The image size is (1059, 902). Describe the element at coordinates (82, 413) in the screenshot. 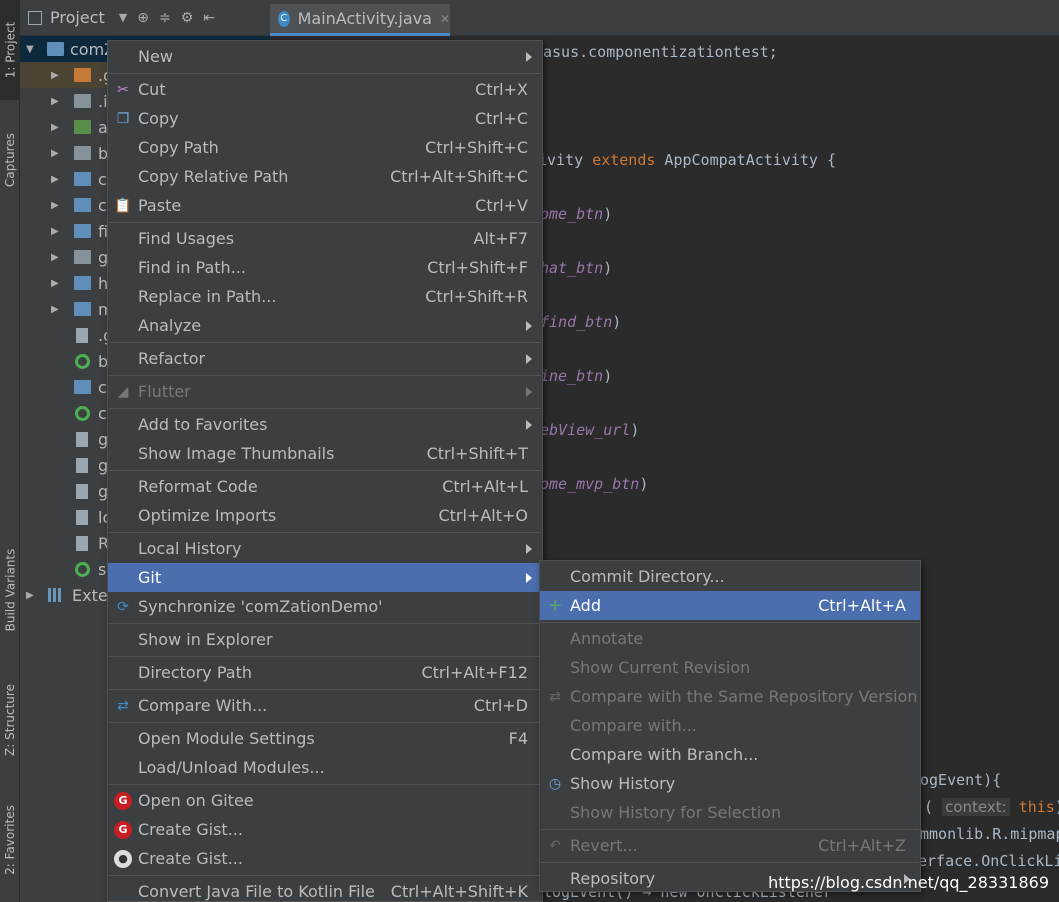

I see `gradle-icon` at that location.